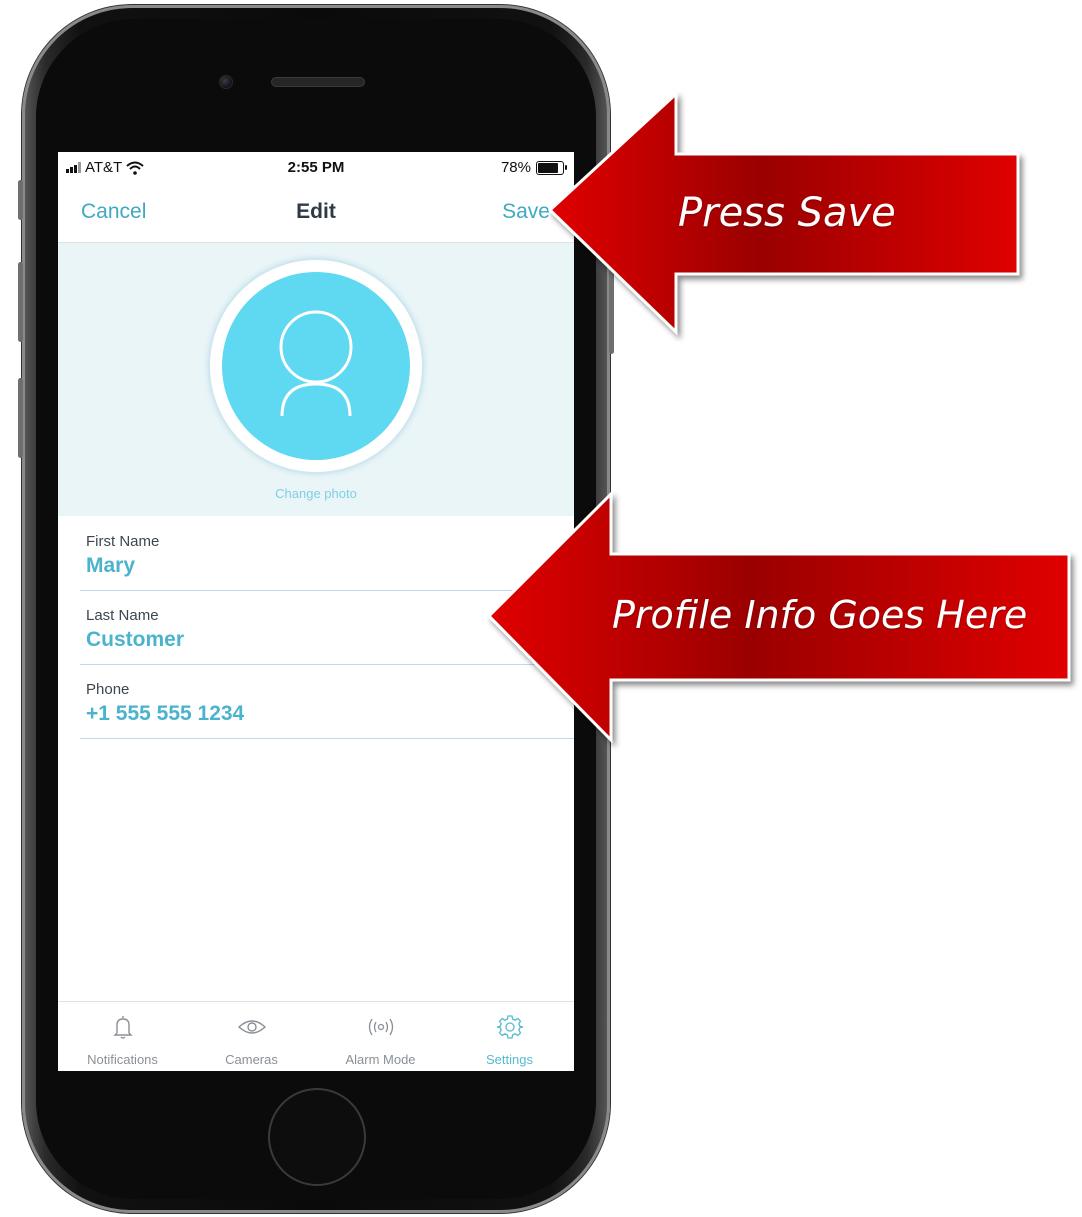 This screenshot has width=1082, height=1217. I want to click on bell-icon, so click(122, 1027).